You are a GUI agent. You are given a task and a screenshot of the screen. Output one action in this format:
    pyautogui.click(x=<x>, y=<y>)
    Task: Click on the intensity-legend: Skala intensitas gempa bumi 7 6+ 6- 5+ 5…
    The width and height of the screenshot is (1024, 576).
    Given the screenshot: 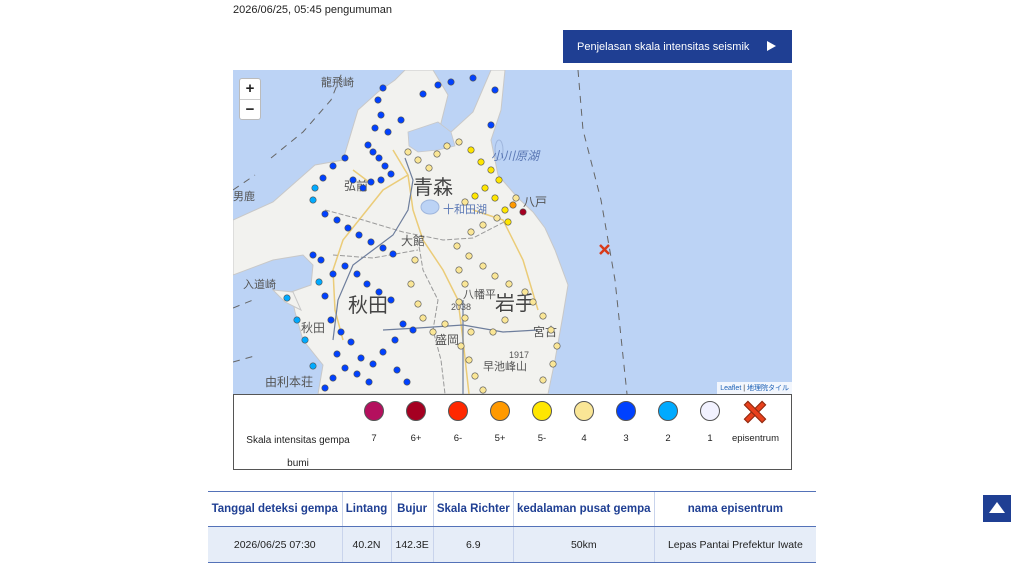 What is the action you would take?
    pyautogui.click(x=512, y=432)
    